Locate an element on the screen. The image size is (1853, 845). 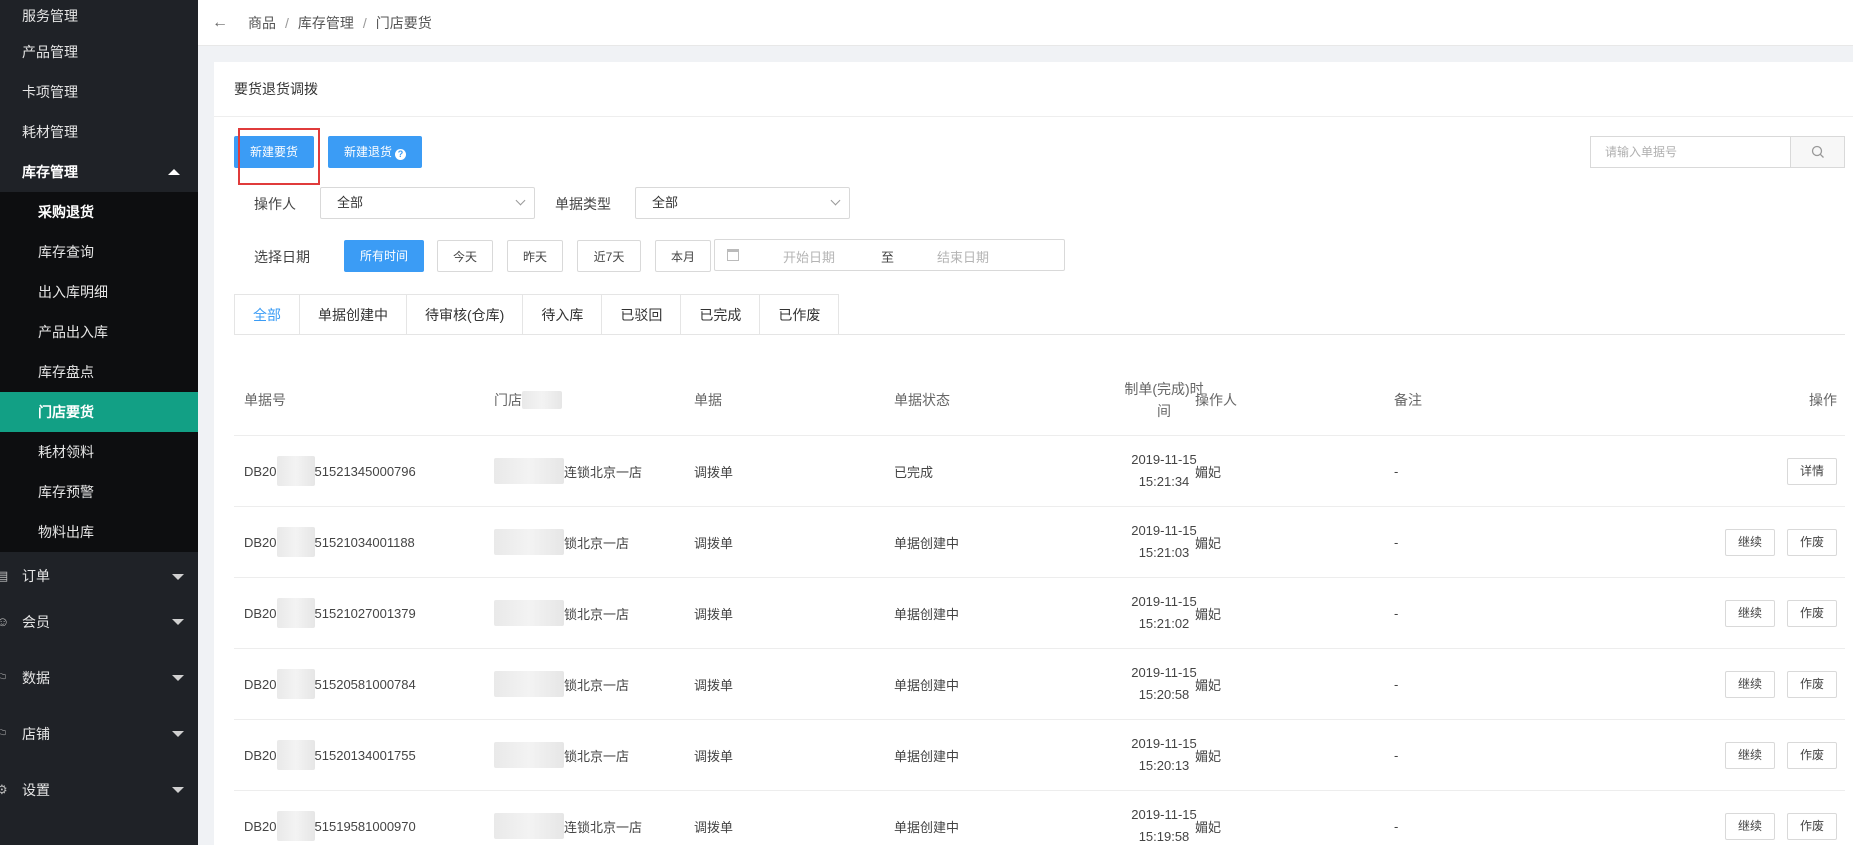
cell-doc-no: DB20 51519581000970 is located at coordinates (330, 818).